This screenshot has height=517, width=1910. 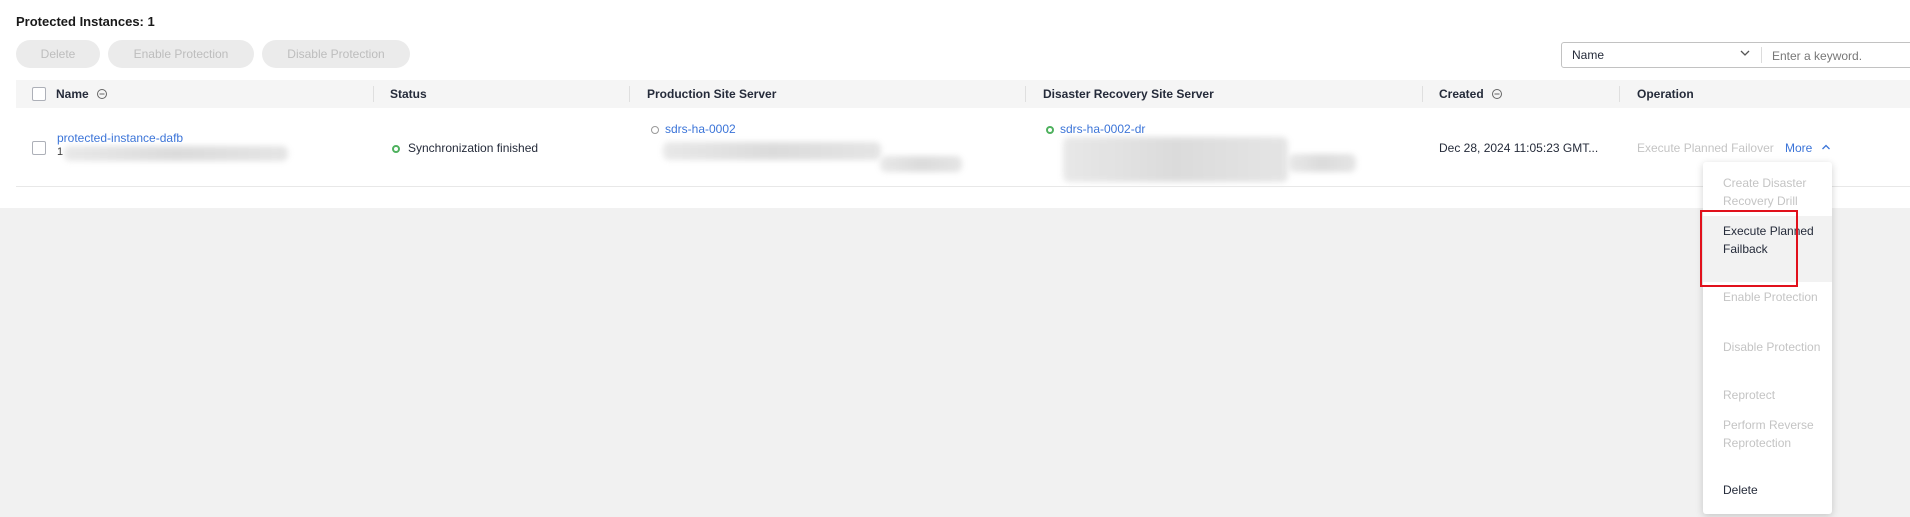 What do you see at coordinates (85, 21) in the screenshot?
I see `page-title: Protected Instances: 1` at bounding box center [85, 21].